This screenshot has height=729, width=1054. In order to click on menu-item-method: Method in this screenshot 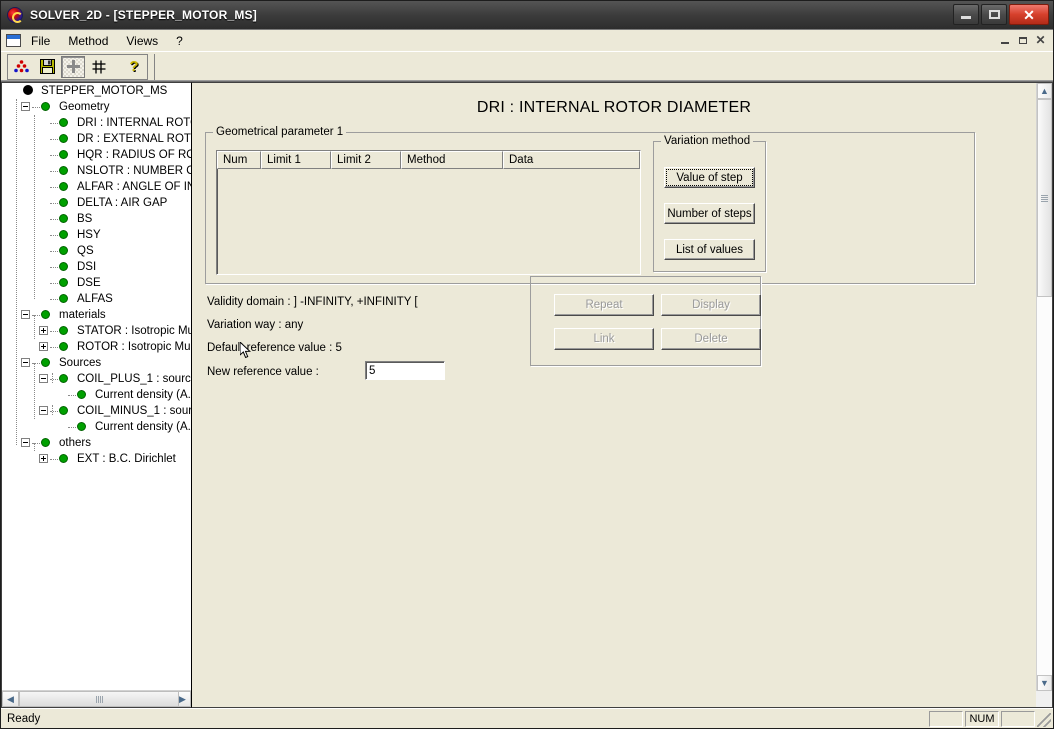, I will do `click(88, 41)`.